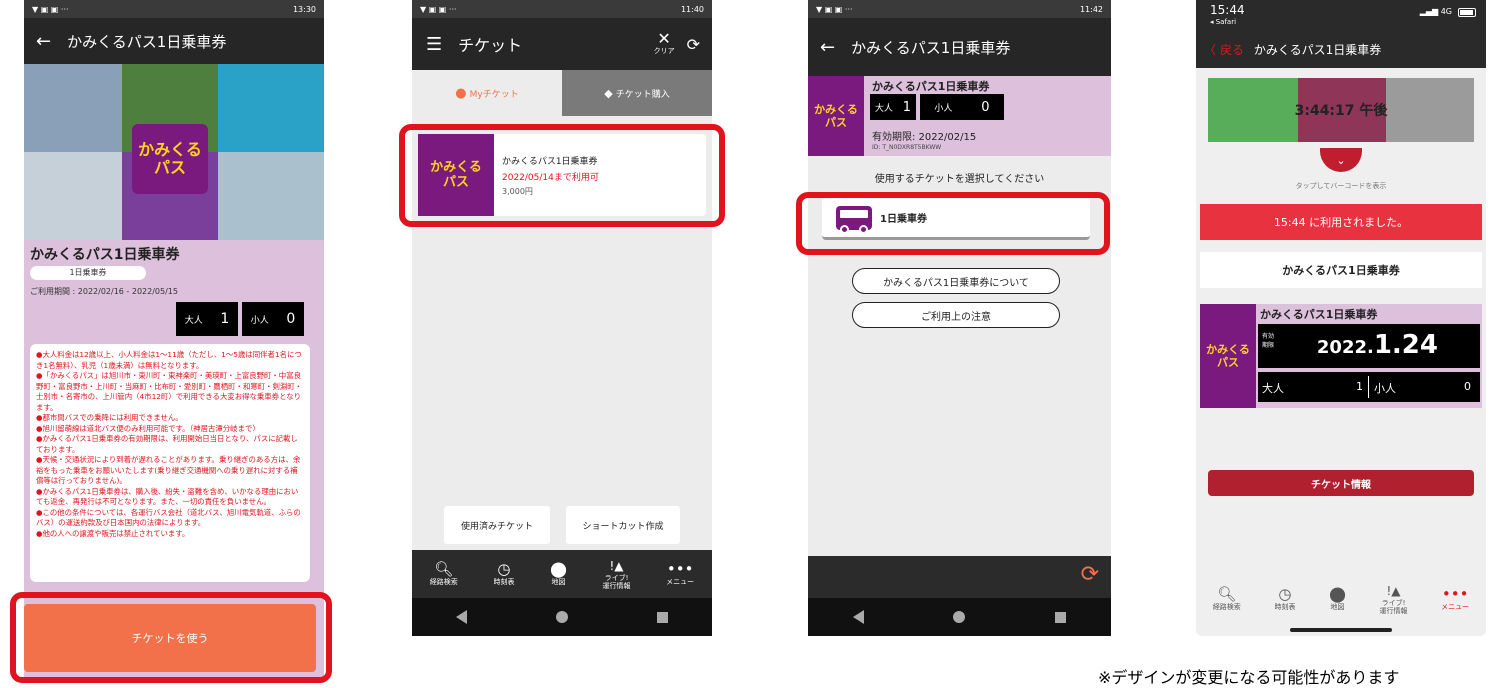  What do you see at coordinates (1341, 630) in the screenshot?
I see `home-indicator` at bounding box center [1341, 630].